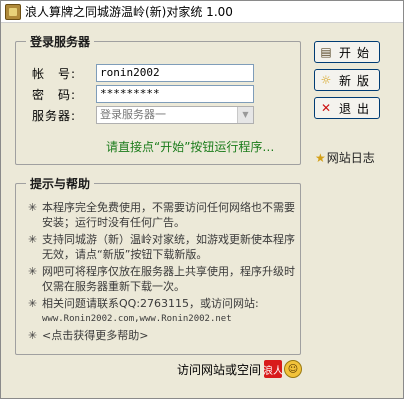 This screenshot has height=399, width=404. I want to click on footer: 访问网站或空间 浪人 ☺, so click(240, 369).